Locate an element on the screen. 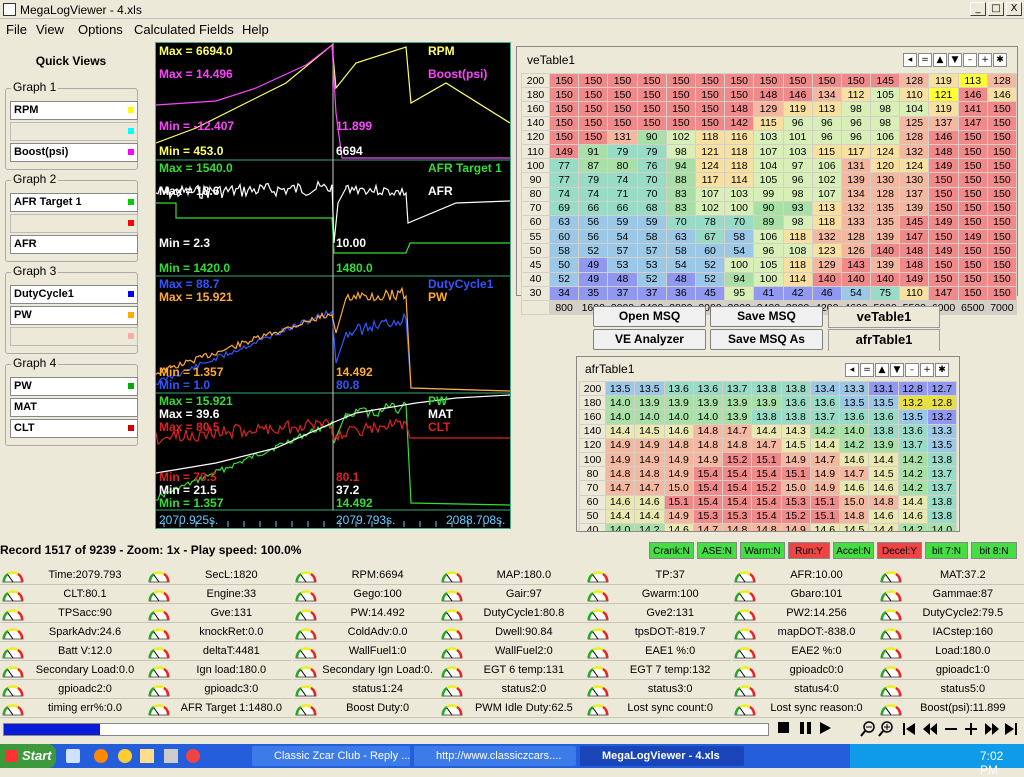 The image size is (1024, 777). open-msq-button: Open MSQ is located at coordinates (649, 316).